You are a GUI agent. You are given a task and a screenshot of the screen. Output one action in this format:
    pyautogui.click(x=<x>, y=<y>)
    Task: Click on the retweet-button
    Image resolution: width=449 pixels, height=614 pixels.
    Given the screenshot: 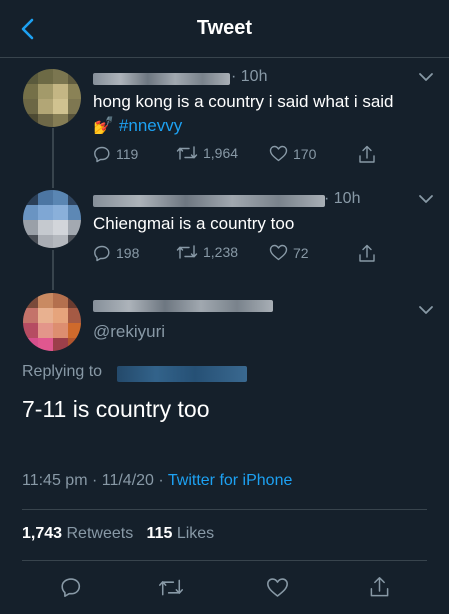 What is the action you would take?
    pyautogui.click(x=171, y=587)
    